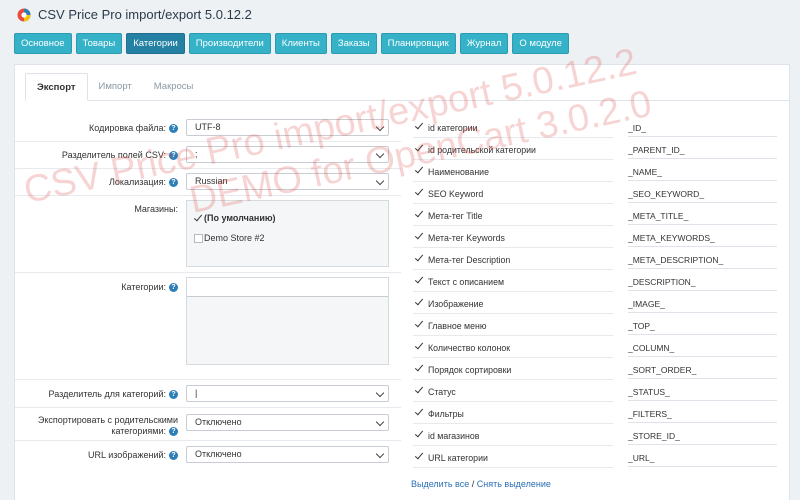 This screenshot has width=800, height=500. What do you see at coordinates (702, 262) in the screenshot?
I see `column-code: _META_DESCRIPTION_` at bounding box center [702, 262].